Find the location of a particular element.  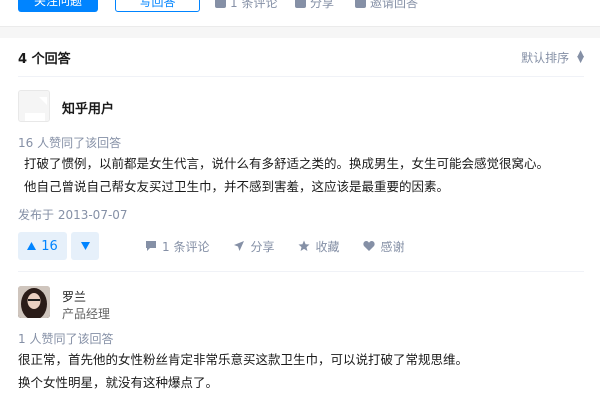

answer-divider is located at coordinates (301, 271).